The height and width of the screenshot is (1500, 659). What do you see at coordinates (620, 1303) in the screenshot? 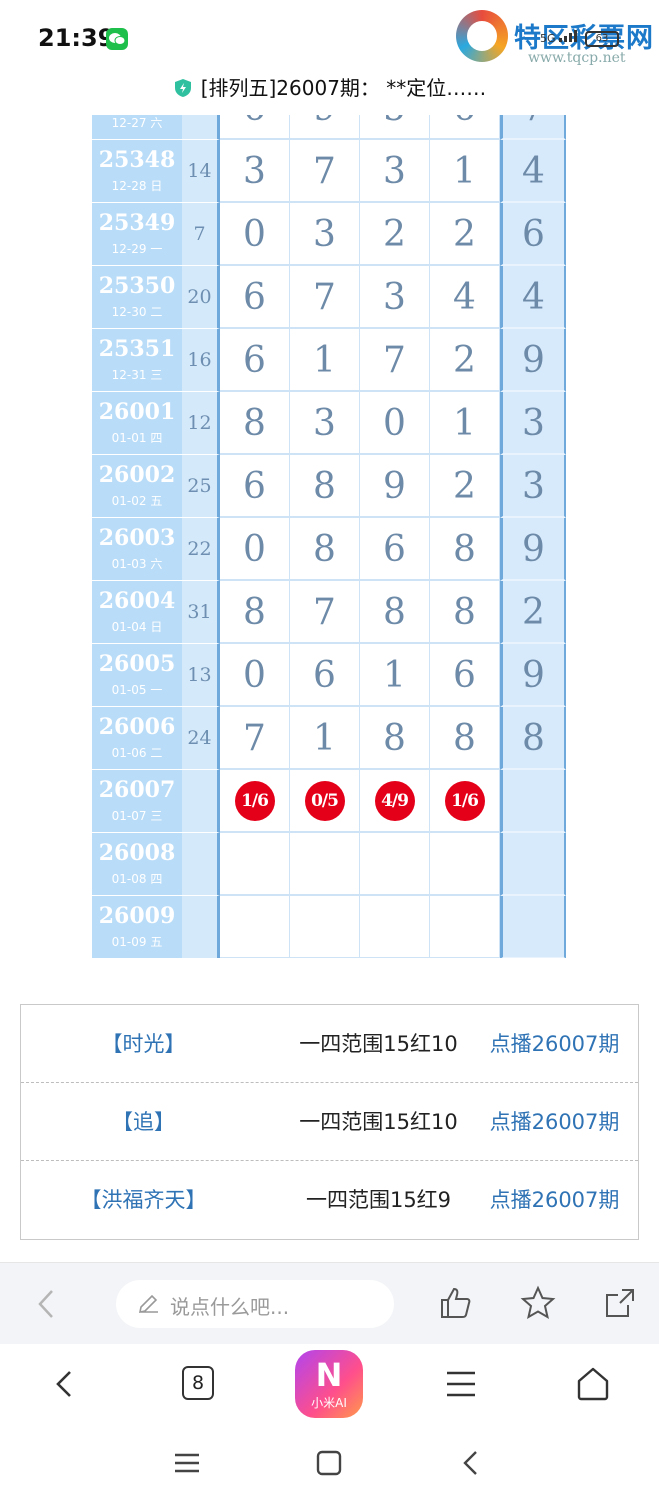
I see `share-icon` at bounding box center [620, 1303].